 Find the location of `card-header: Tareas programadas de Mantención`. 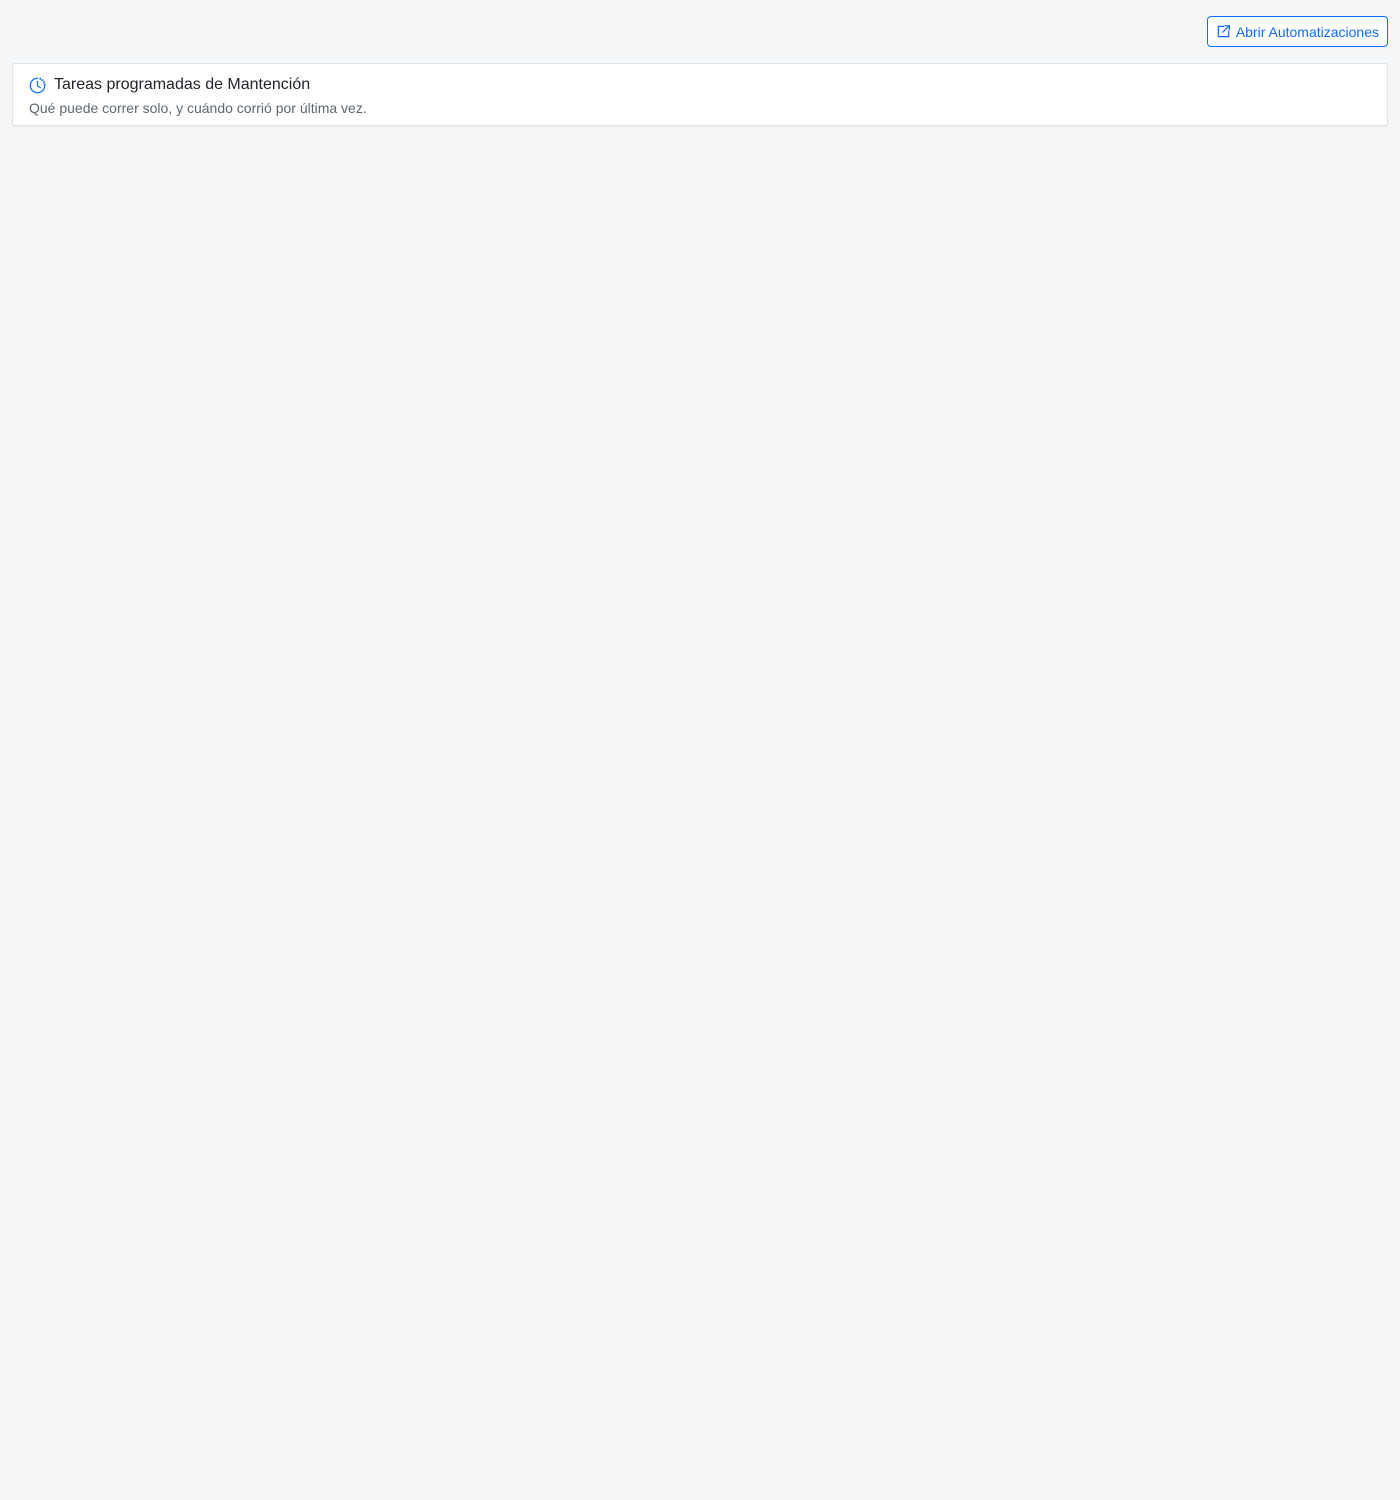

card-header: Tareas programadas de Mantención is located at coordinates (700, 85).